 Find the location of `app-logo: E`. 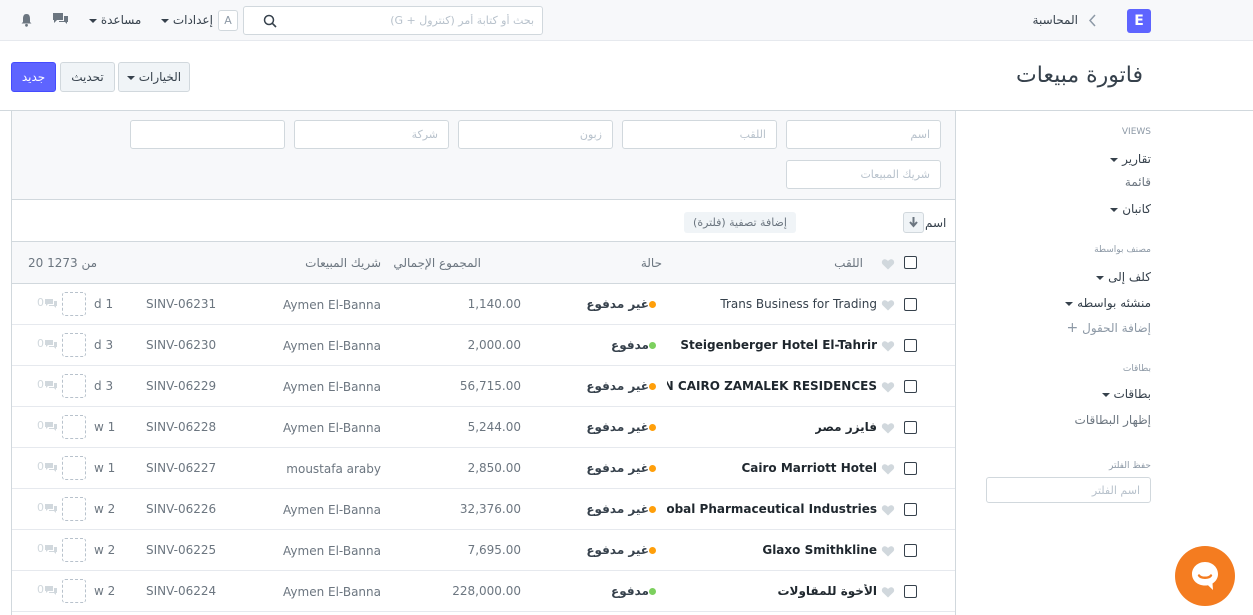

app-logo: E is located at coordinates (1139, 21).